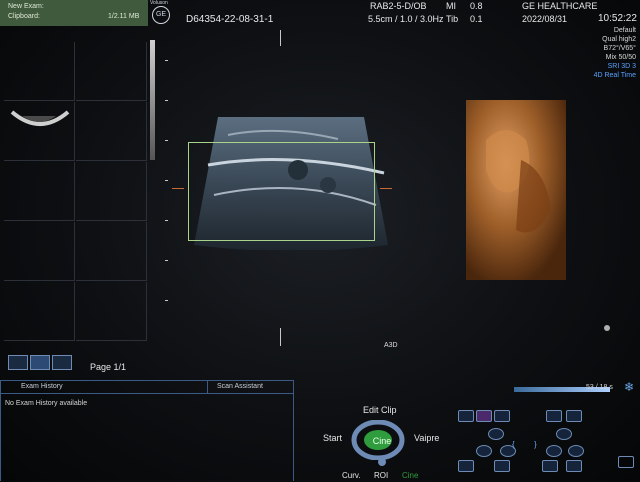  I want to click on roi-marker-right, so click(386, 188).